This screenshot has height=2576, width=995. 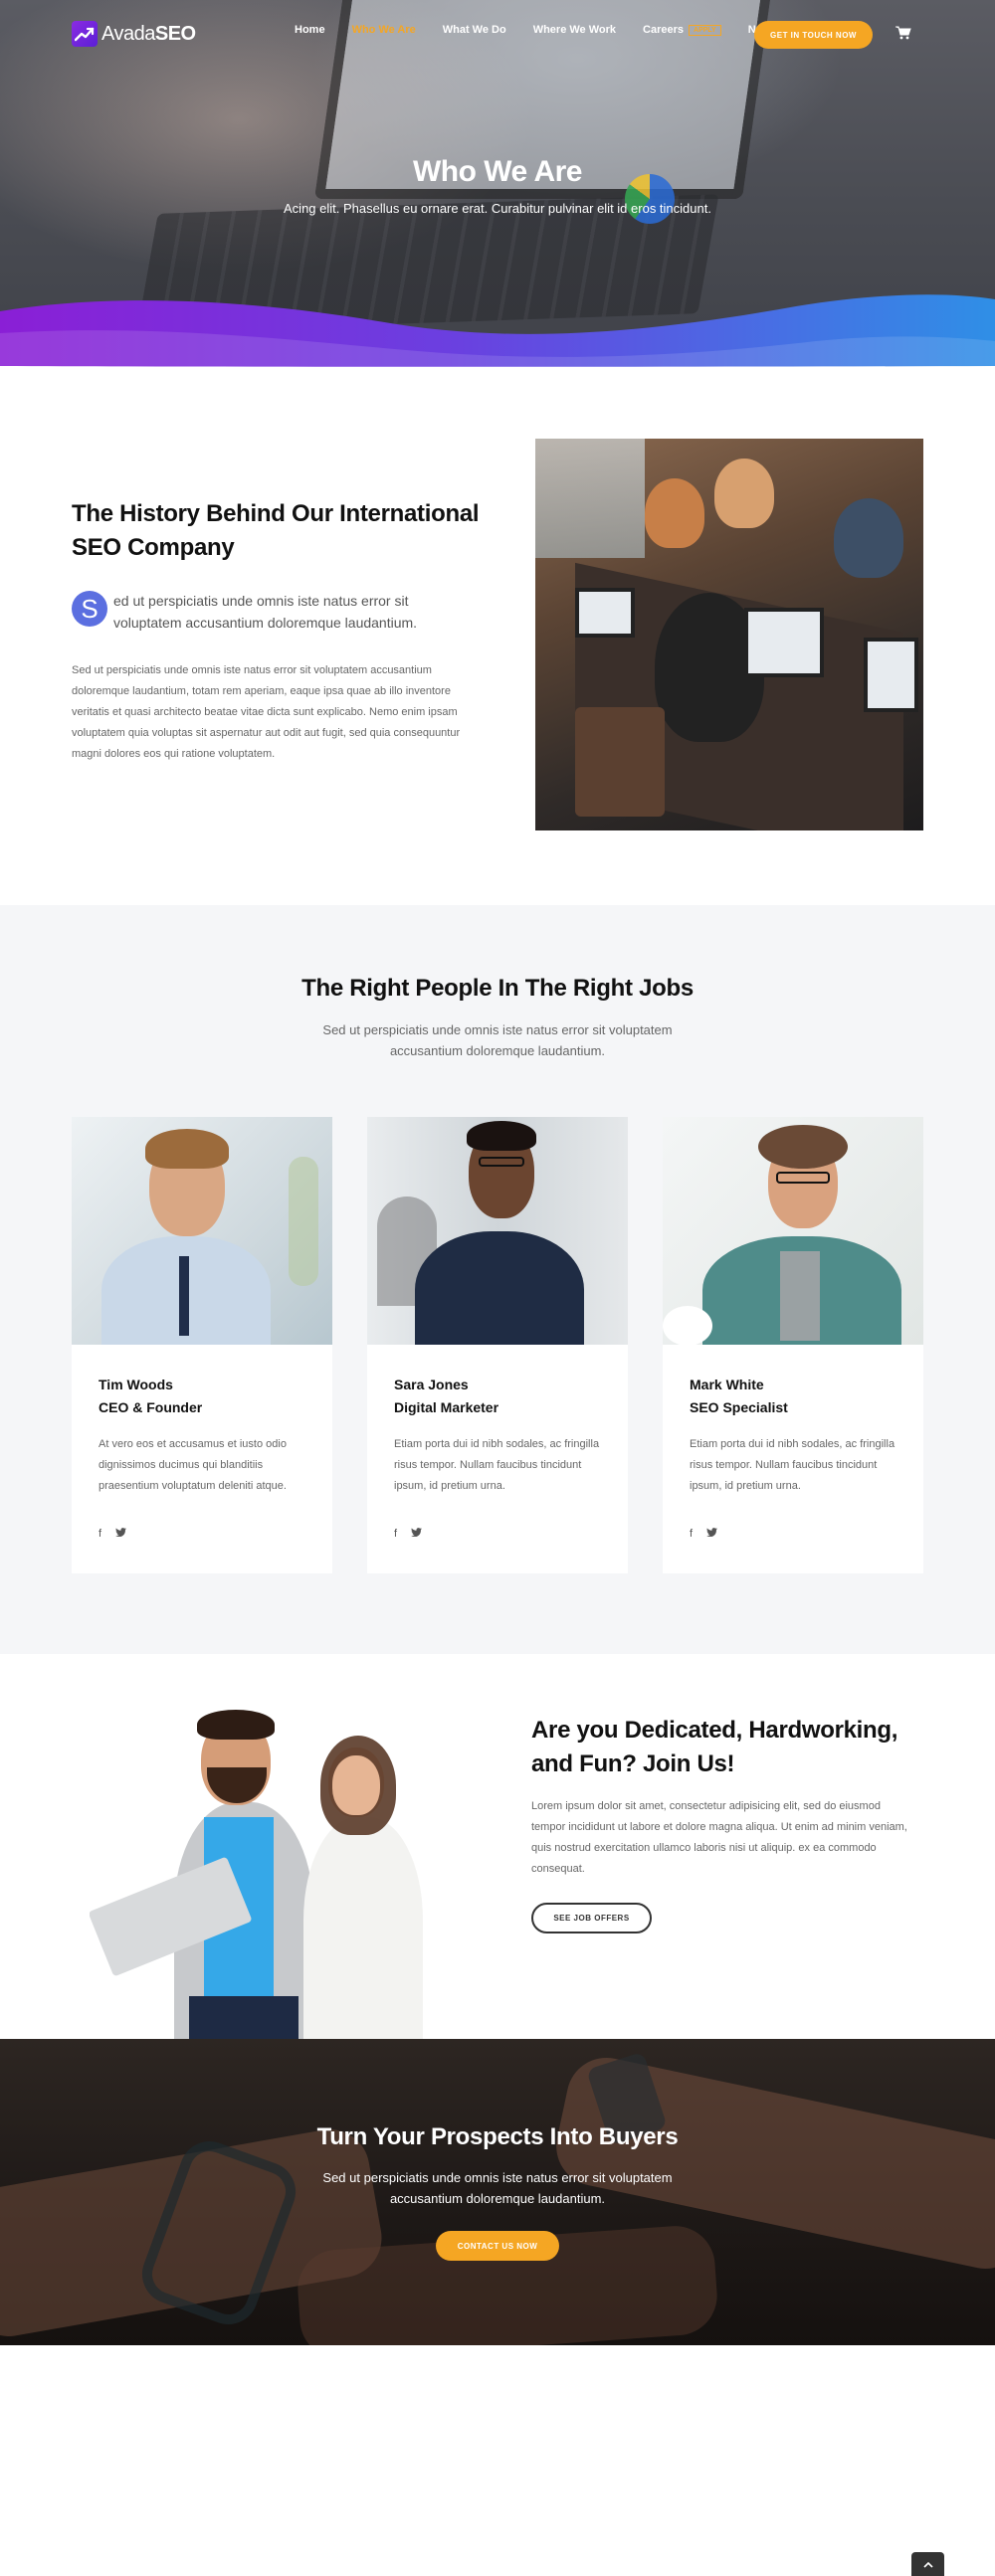 I want to click on logo-text: AvadaSEO, so click(x=148, y=33).